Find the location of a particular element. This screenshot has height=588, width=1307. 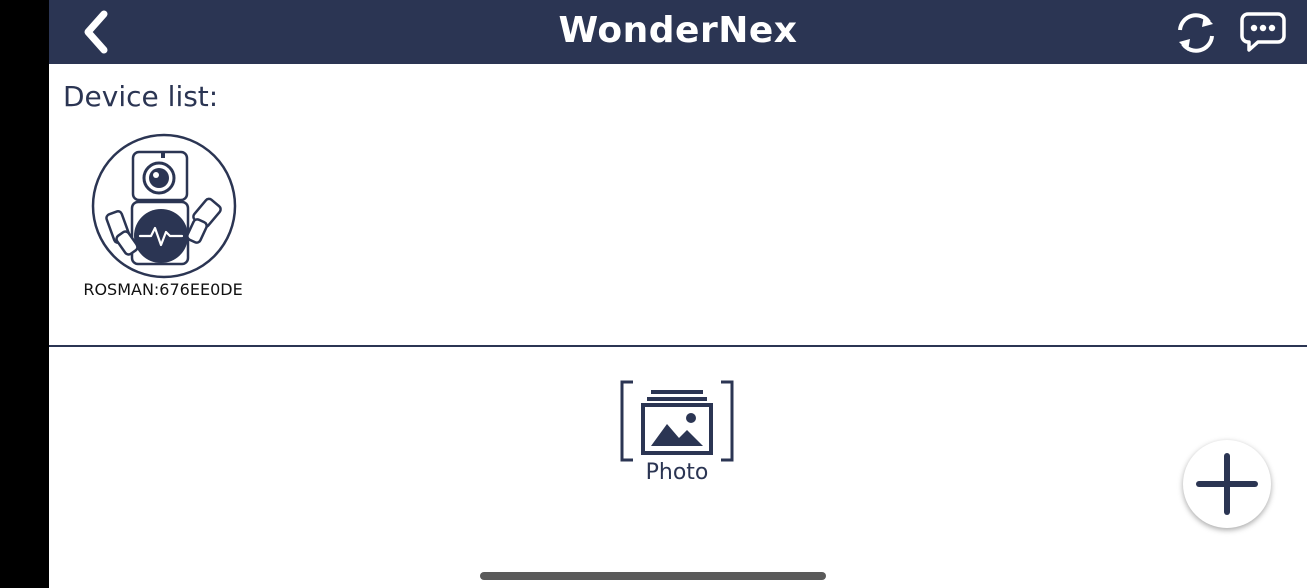

chat-button is located at coordinates (1263, 32).